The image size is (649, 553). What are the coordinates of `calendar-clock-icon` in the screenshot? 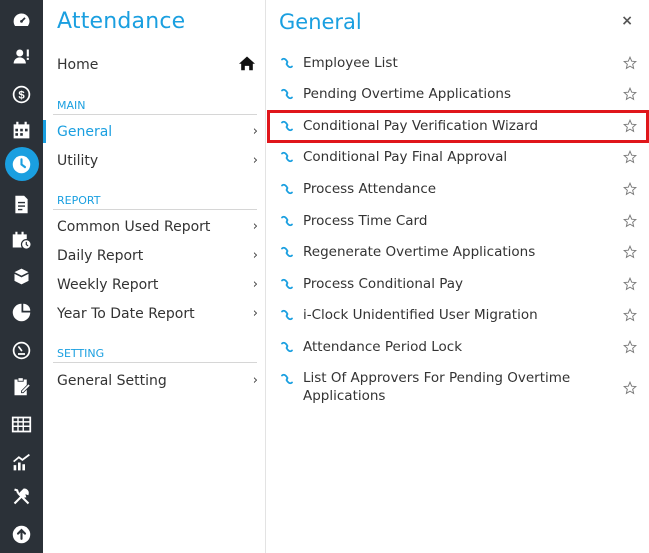 It's located at (21, 240).